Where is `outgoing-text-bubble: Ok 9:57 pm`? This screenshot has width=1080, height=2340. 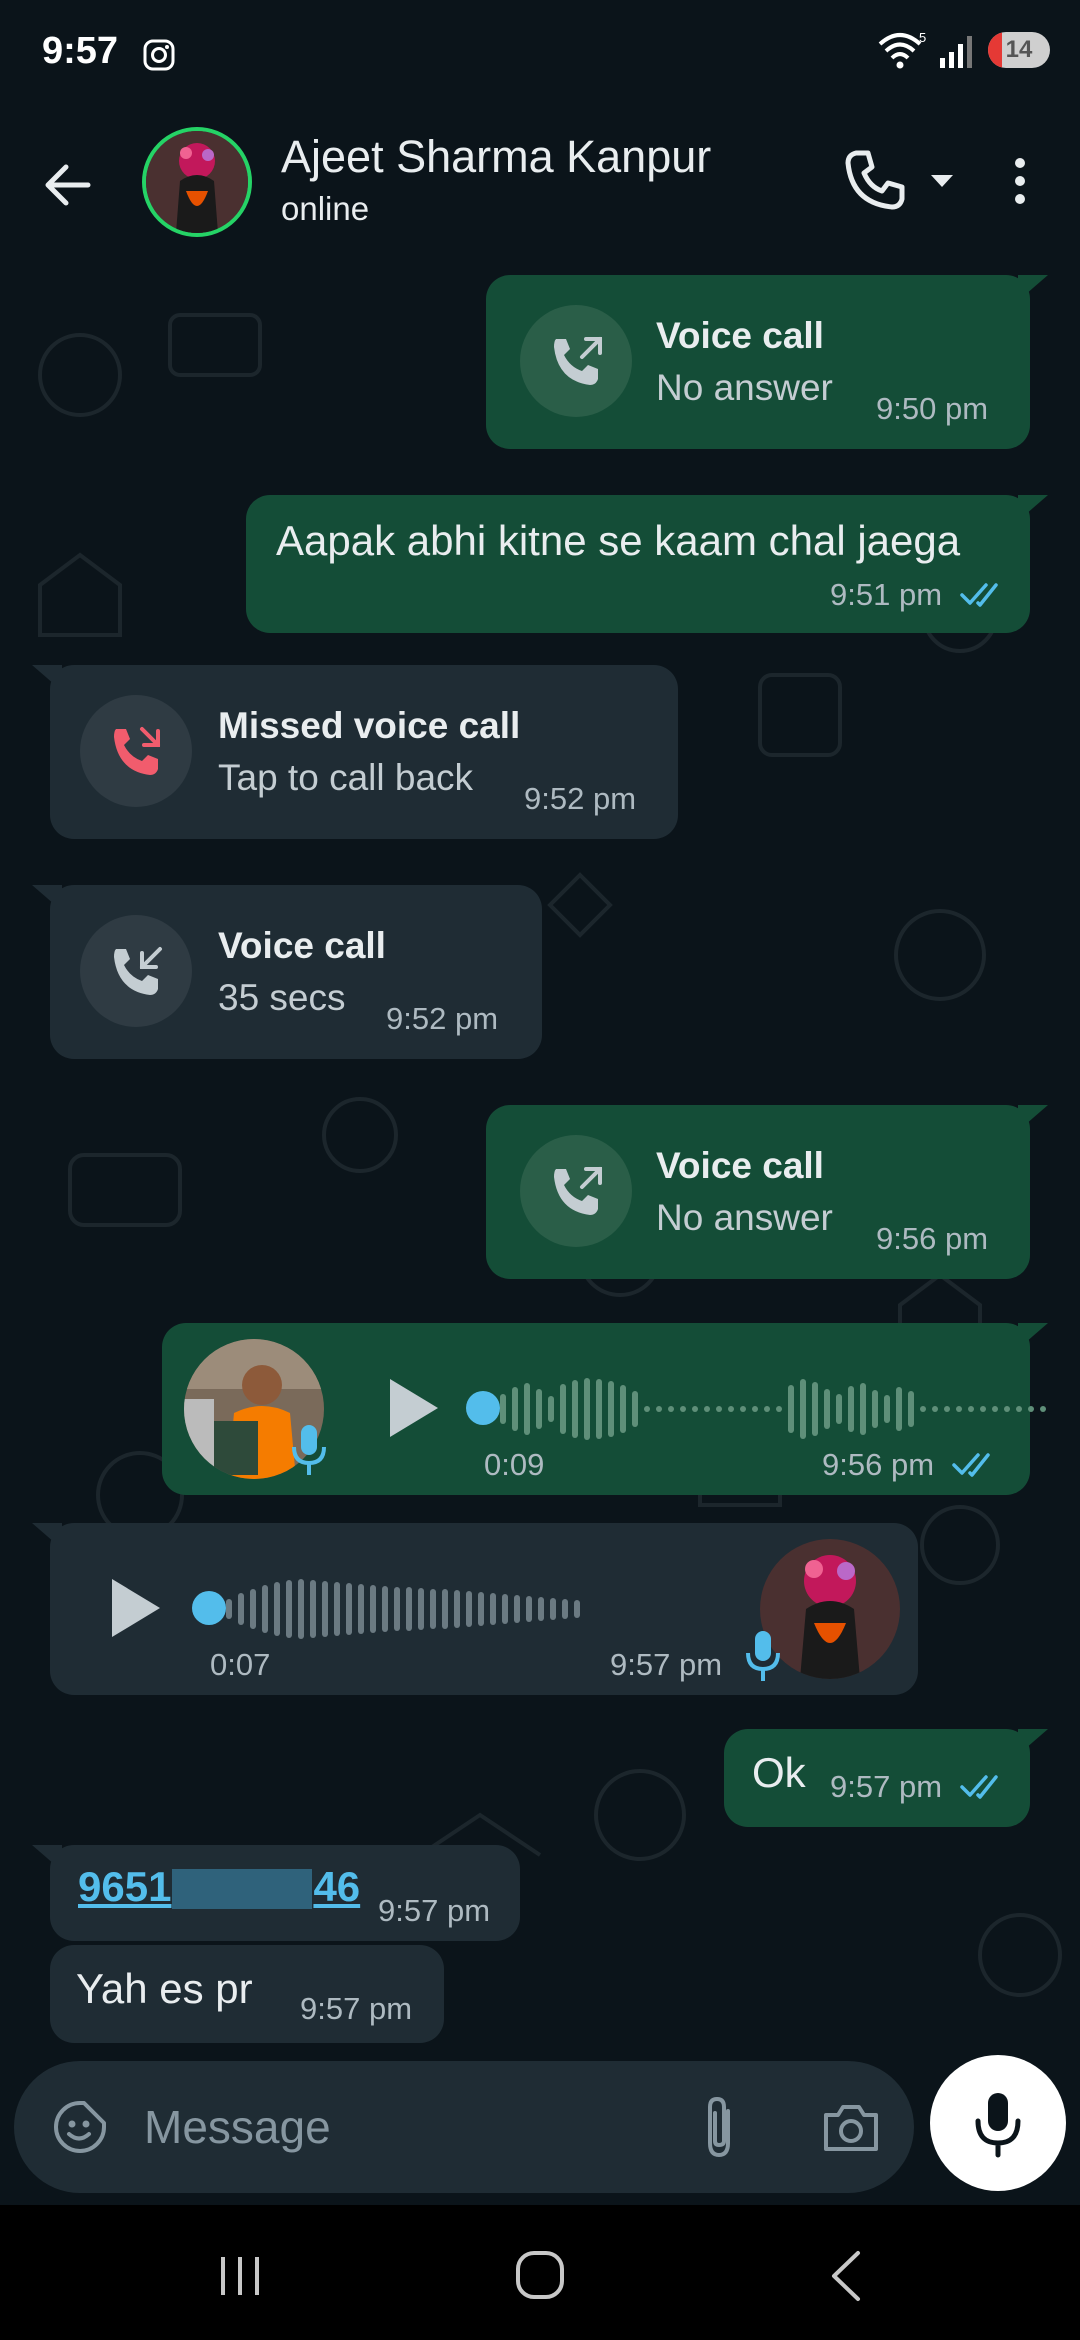
outgoing-text-bubble: Ok 9:57 pm is located at coordinates (886, 1778).